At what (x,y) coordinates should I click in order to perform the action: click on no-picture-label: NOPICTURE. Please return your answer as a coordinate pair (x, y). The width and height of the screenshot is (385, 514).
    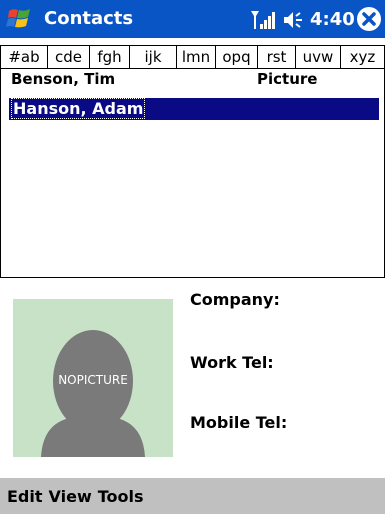
    Looking at the image, I should click on (93, 380).